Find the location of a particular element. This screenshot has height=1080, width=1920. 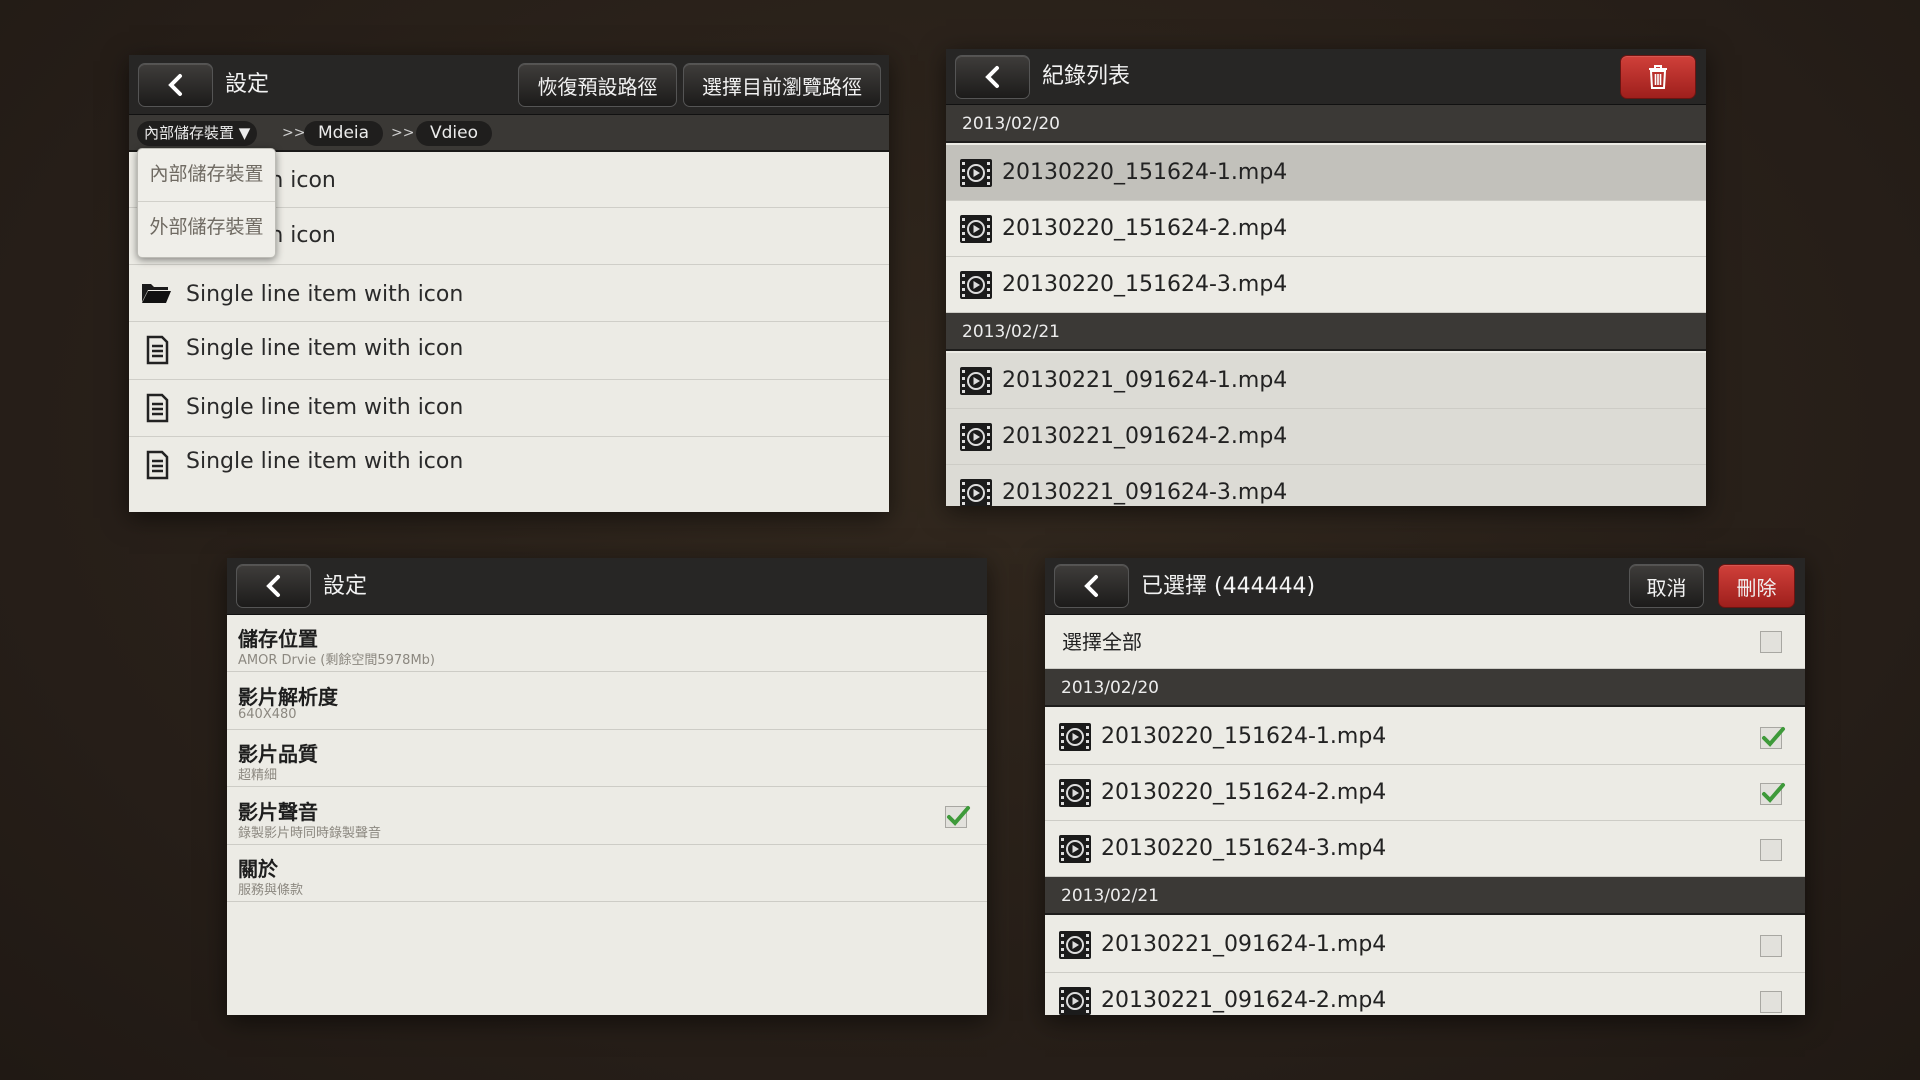

select-all-checkbox is located at coordinates (1771, 642).